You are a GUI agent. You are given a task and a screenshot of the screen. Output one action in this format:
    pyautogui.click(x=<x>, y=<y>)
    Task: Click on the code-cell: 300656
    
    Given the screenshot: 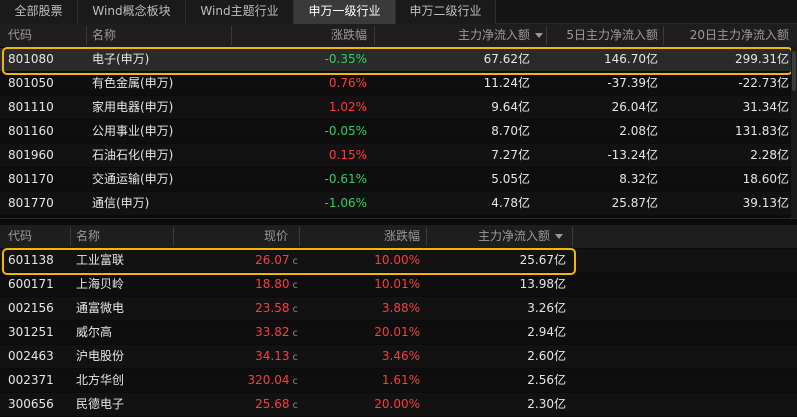 What is the action you would take?
    pyautogui.click(x=31, y=404)
    